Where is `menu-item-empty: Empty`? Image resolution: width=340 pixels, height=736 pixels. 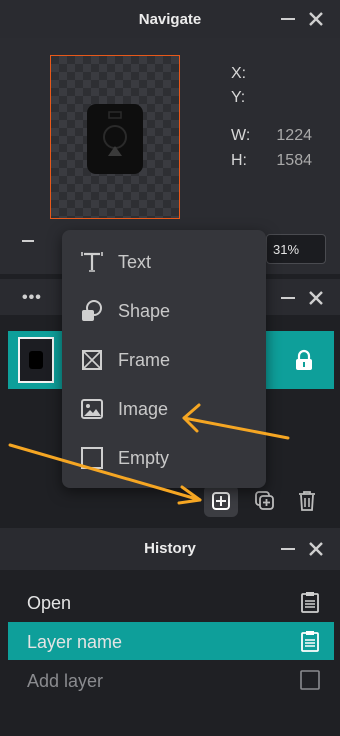 menu-item-empty: Empty is located at coordinates (164, 457).